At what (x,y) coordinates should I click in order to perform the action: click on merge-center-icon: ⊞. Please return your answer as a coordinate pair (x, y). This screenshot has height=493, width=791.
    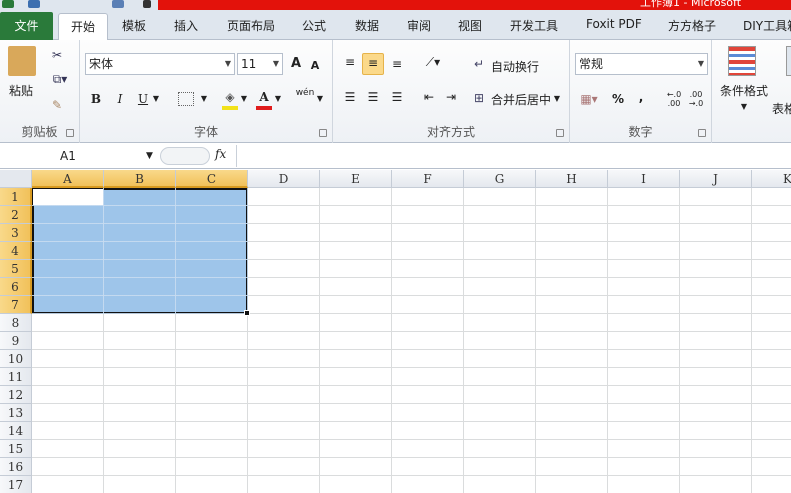
    Looking at the image, I should click on (479, 98).